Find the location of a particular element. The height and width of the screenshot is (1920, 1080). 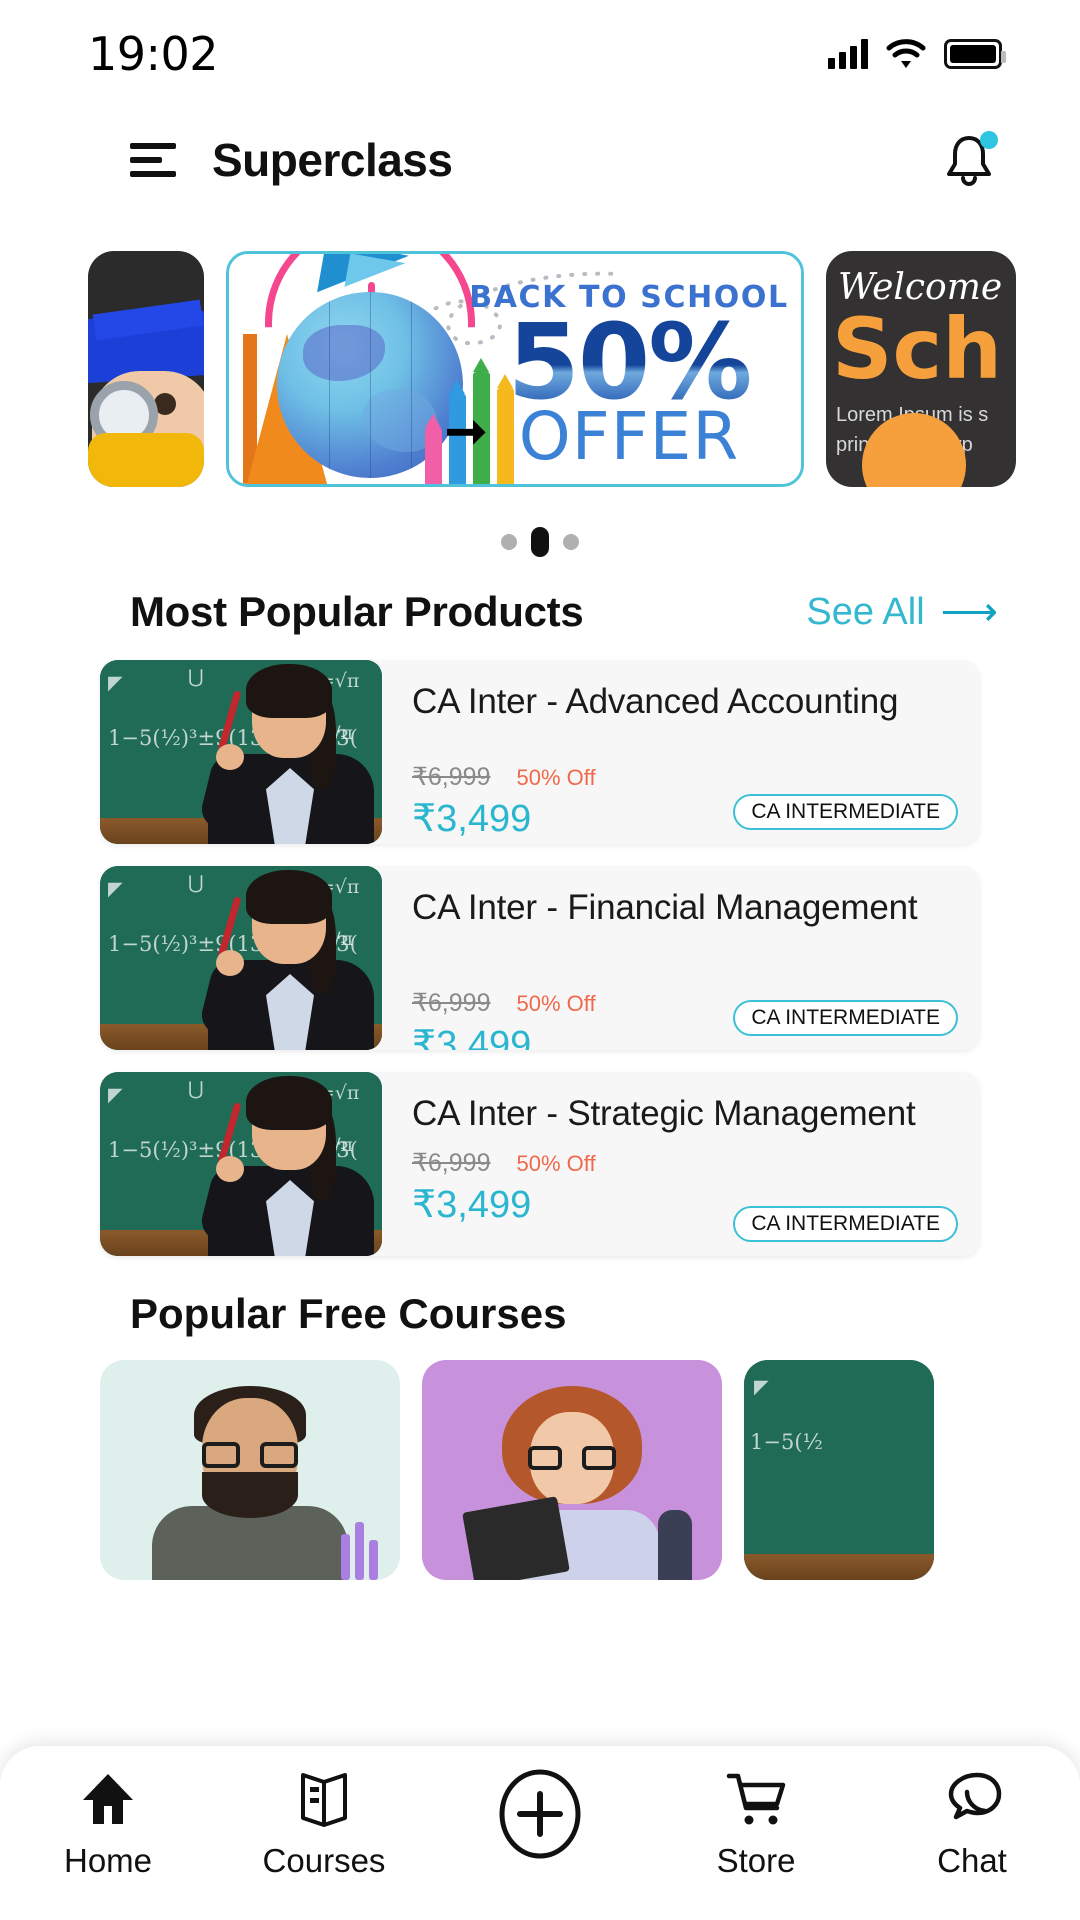

kid-shirt is located at coordinates (146, 460).